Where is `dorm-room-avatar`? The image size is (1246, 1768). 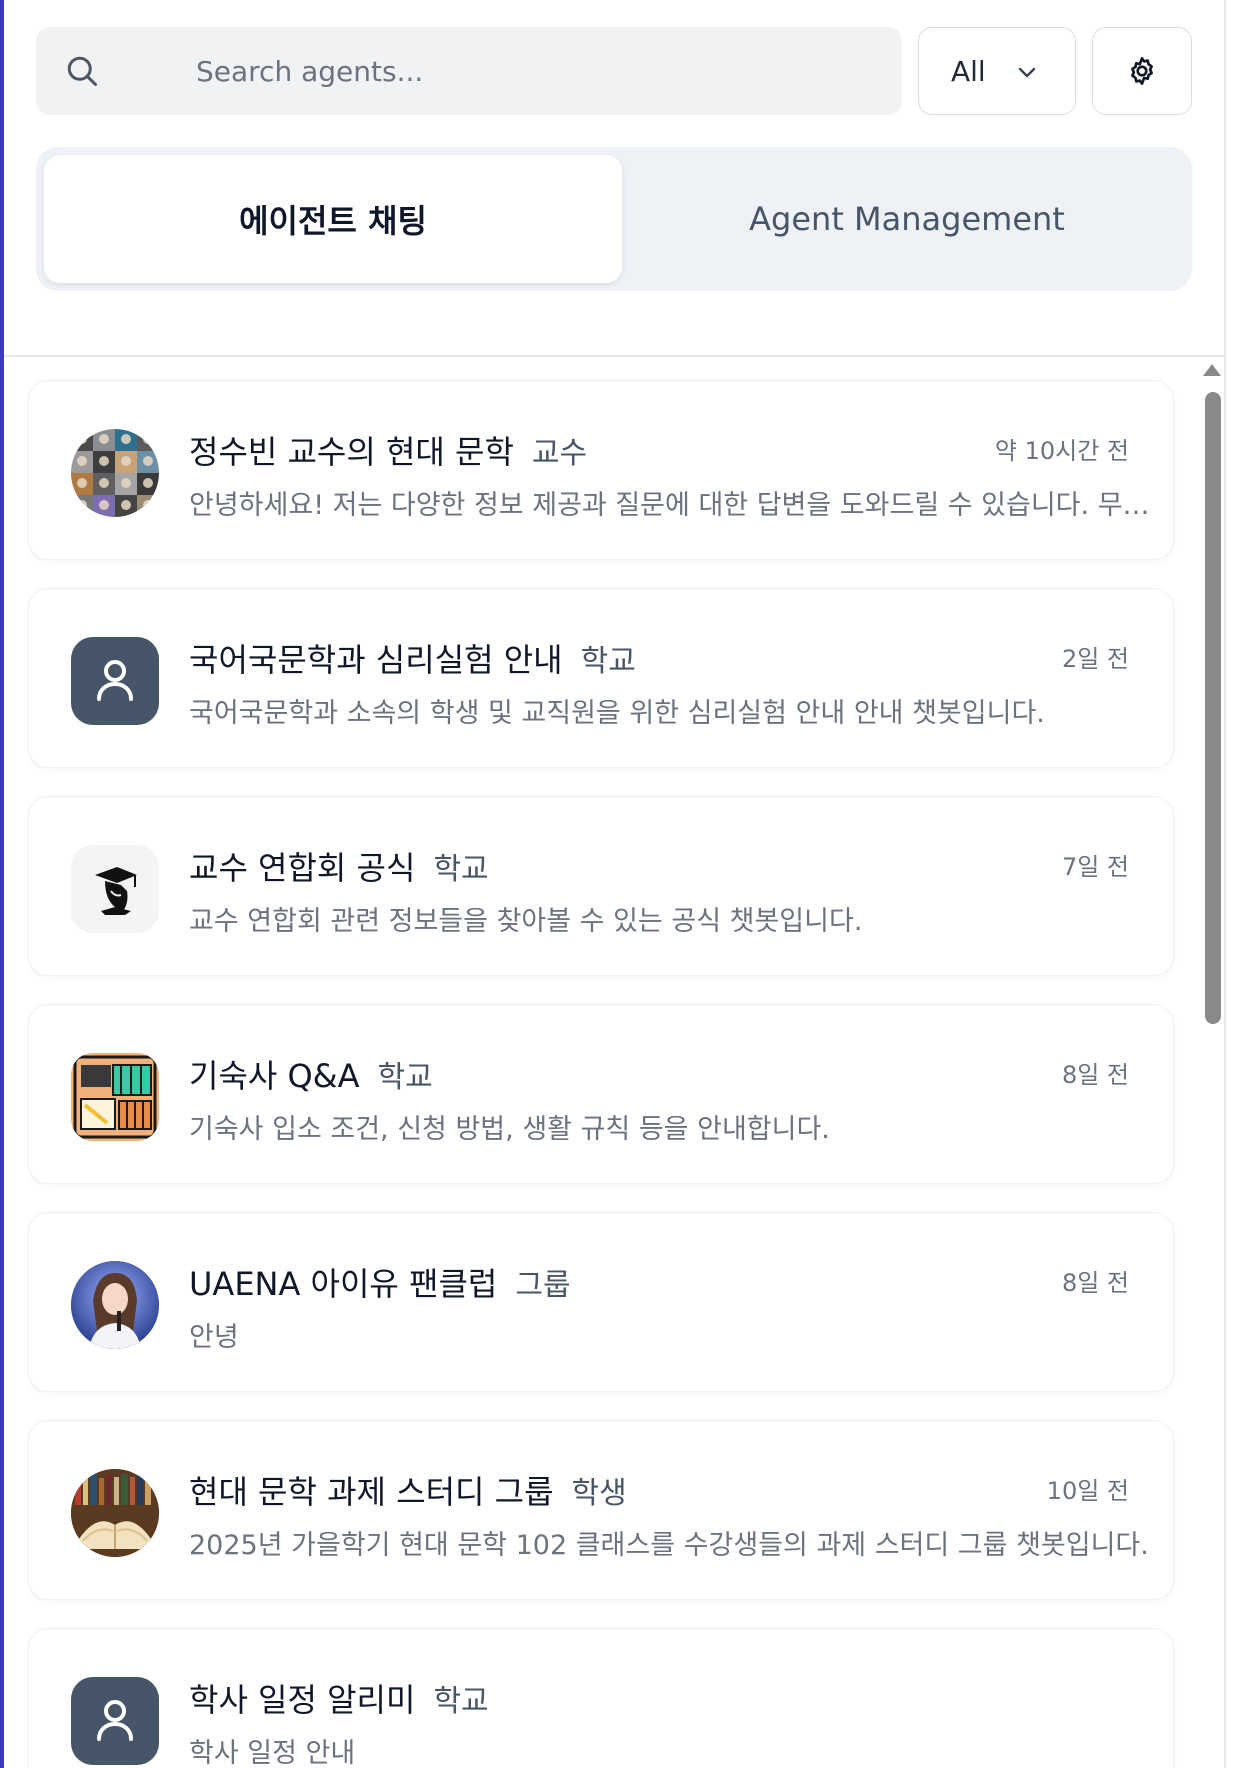 dorm-room-avatar is located at coordinates (115, 1097).